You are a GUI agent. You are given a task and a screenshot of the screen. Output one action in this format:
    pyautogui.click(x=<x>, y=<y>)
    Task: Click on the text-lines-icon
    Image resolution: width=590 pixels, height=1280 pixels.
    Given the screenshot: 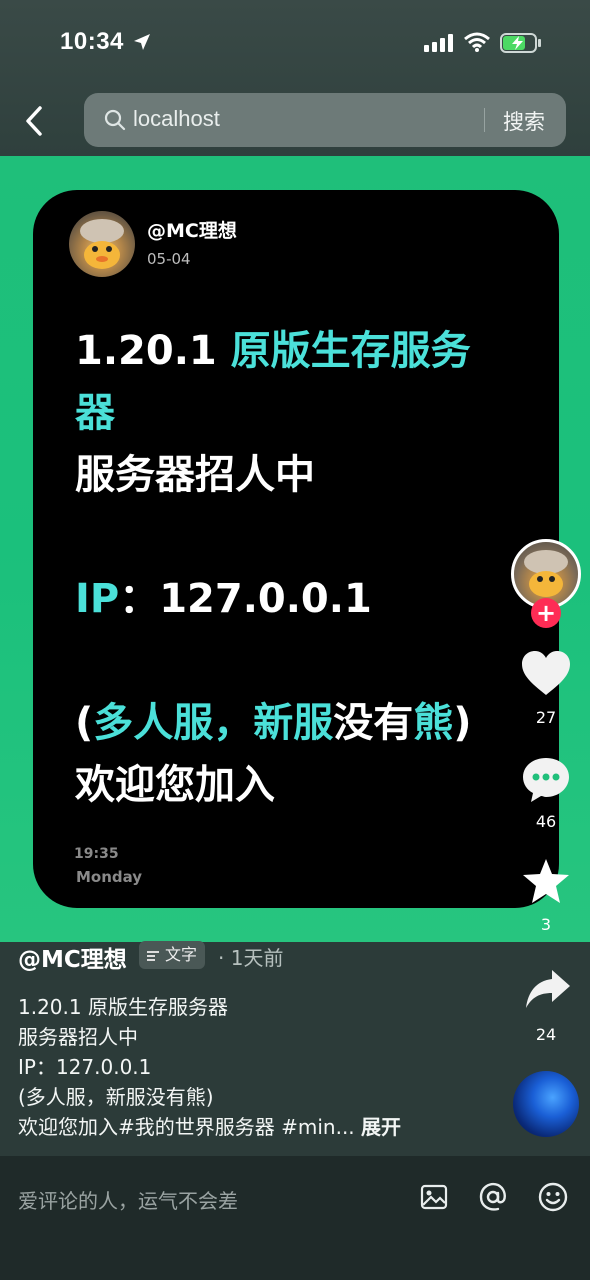 What is the action you would take?
    pyautogui.click(x=153, y=955)
    